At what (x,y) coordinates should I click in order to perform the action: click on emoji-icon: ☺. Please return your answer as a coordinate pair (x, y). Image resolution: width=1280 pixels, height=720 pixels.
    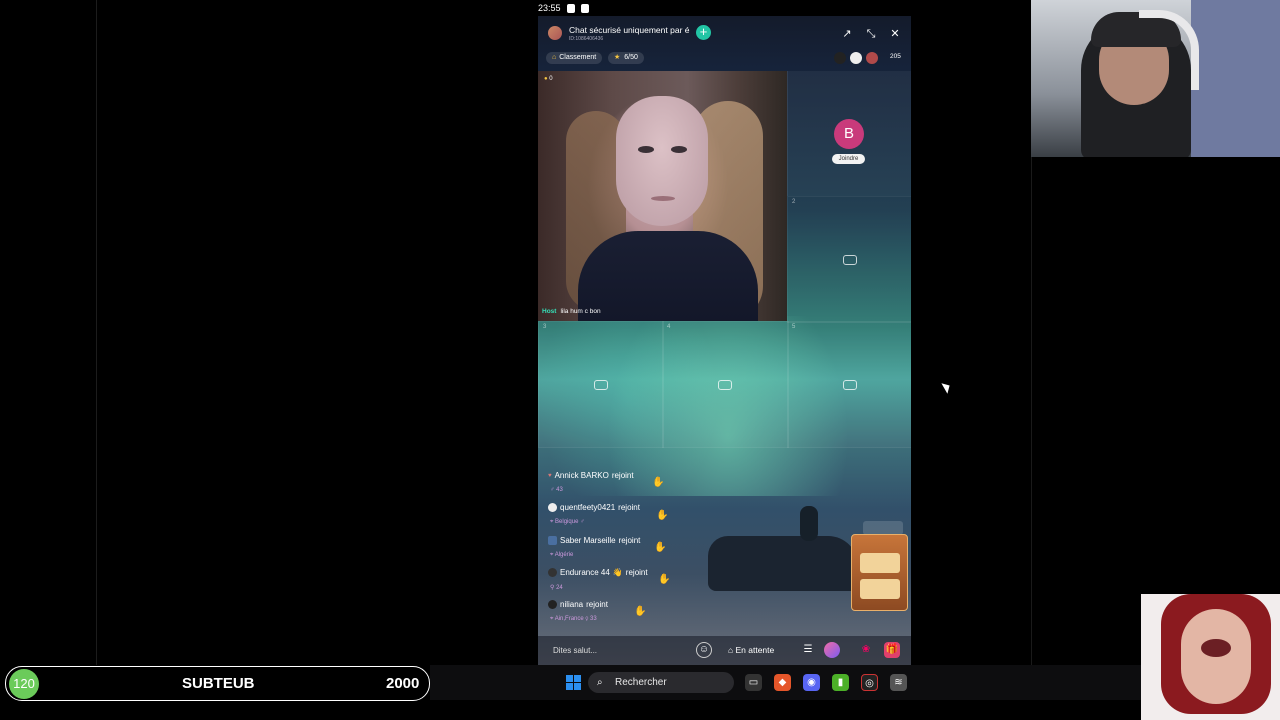
    Looking at the image, I should click on (704, 650).